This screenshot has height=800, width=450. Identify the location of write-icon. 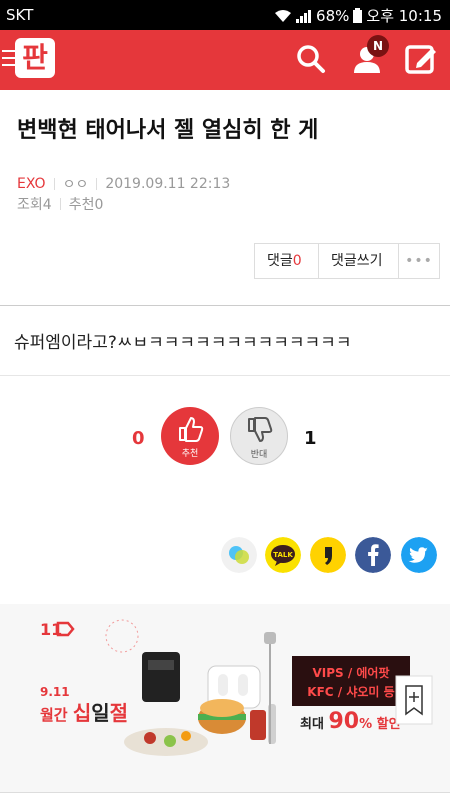
(421, 59).